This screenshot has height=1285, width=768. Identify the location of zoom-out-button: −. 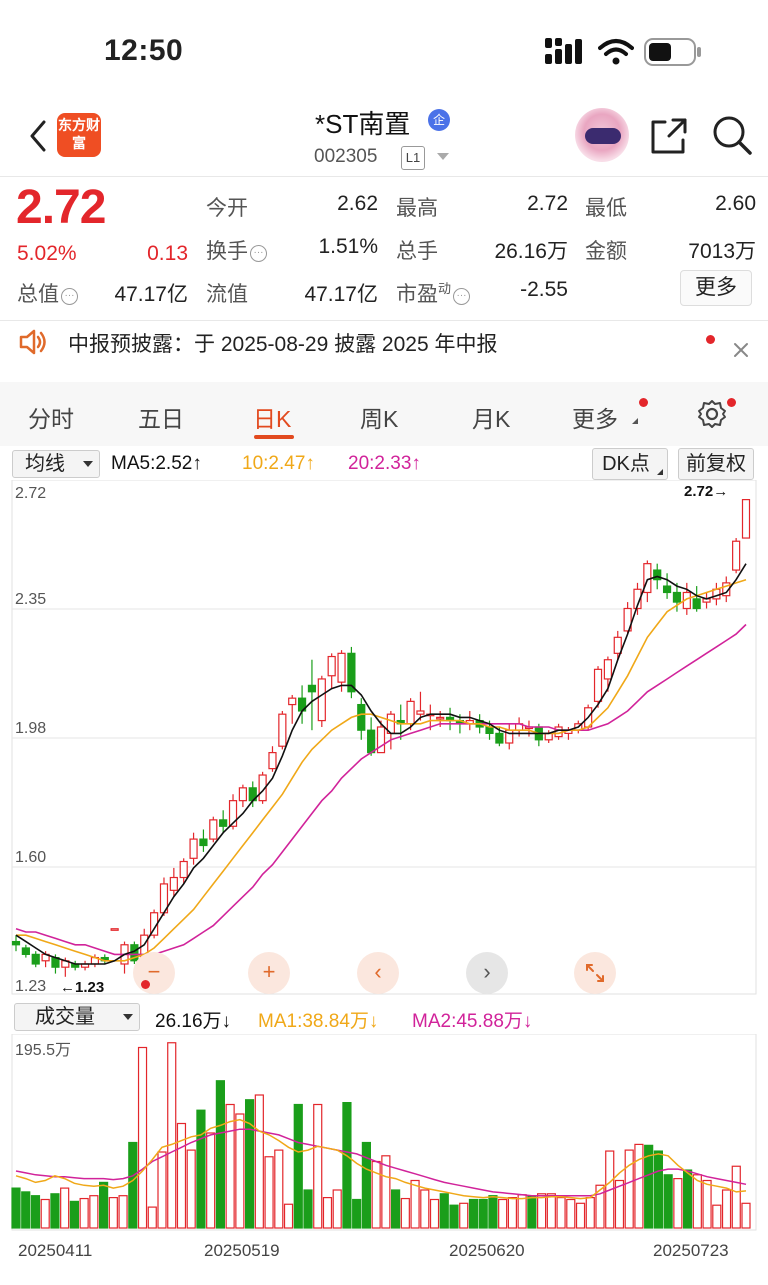
(154, 973).